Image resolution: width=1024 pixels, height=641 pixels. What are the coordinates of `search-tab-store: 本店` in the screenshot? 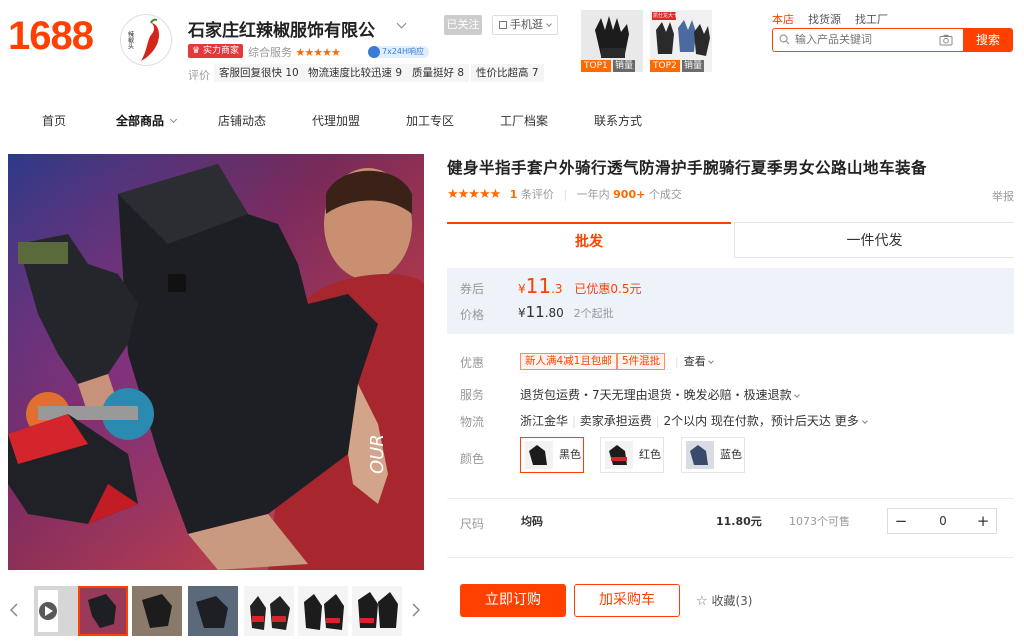 It's located at (783, 19).